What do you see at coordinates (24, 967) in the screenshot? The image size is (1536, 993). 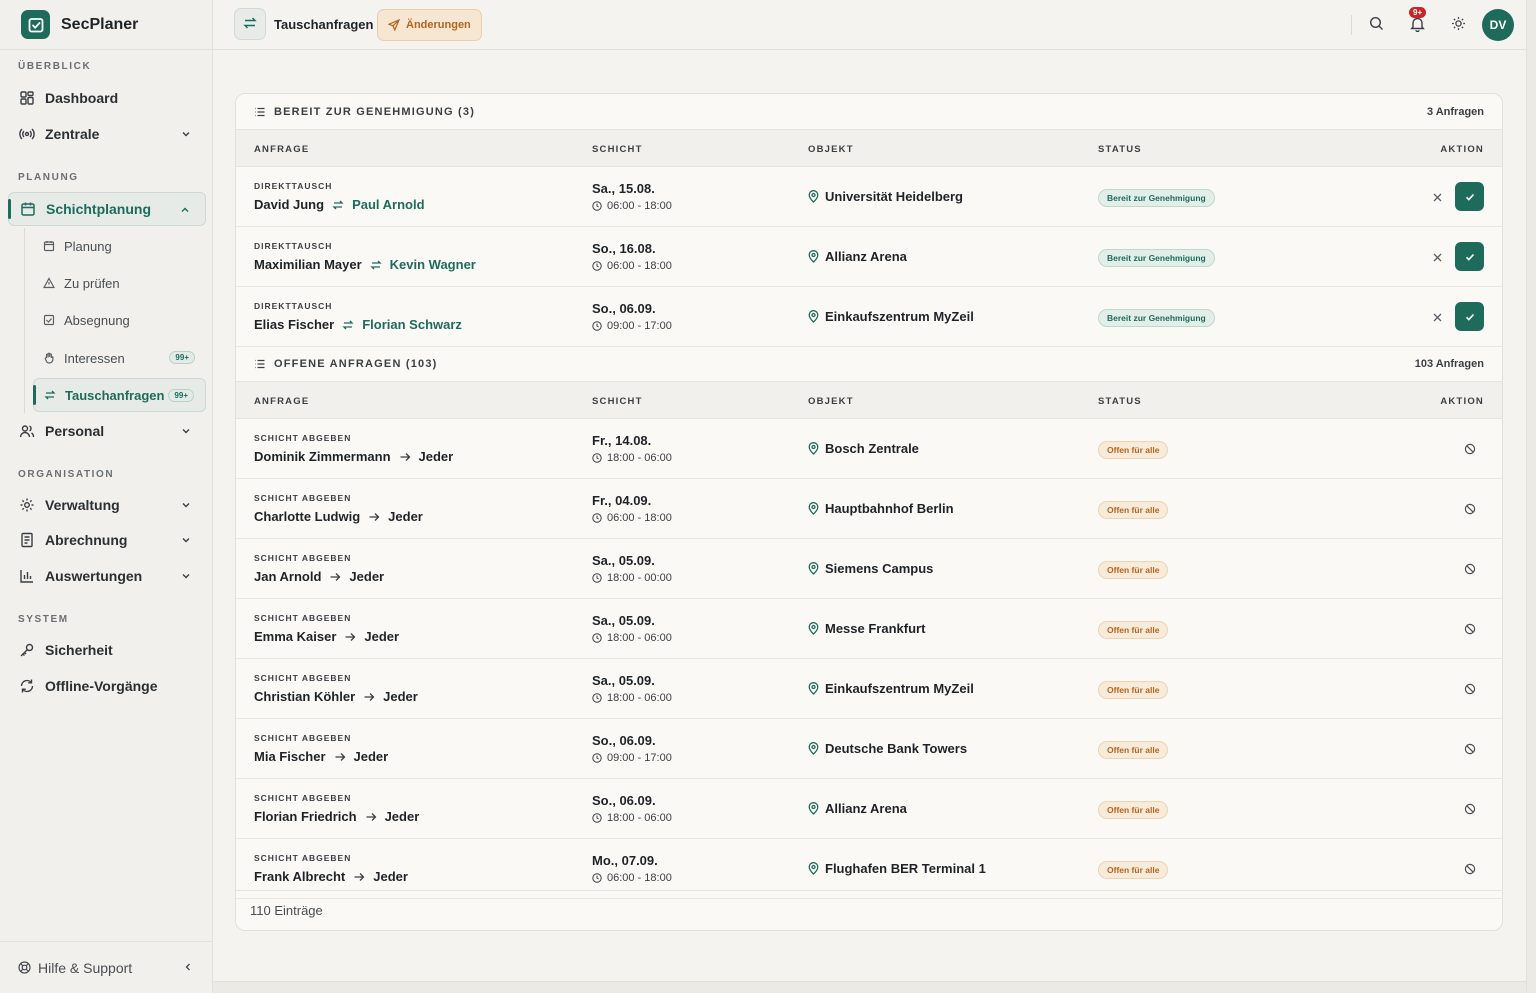 I see `lifebuoy-icon` at bounding box center [24, 967].